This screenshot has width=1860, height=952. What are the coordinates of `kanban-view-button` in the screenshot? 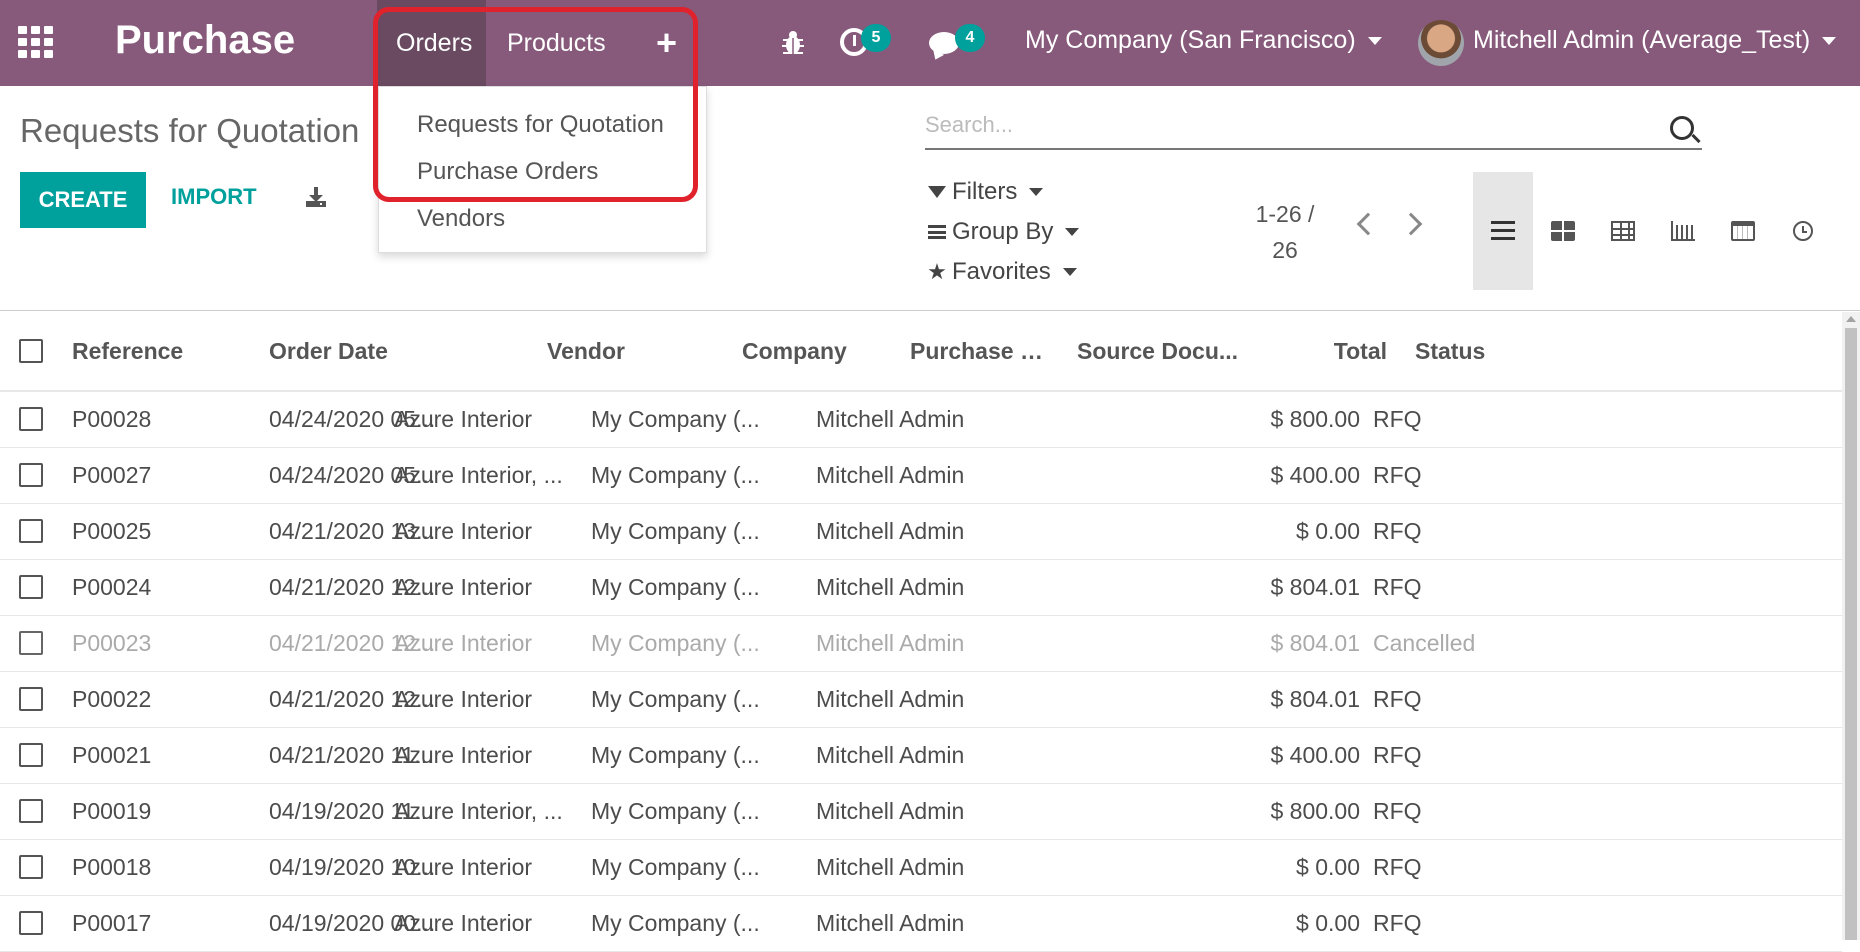 It's located at (1563, 231).